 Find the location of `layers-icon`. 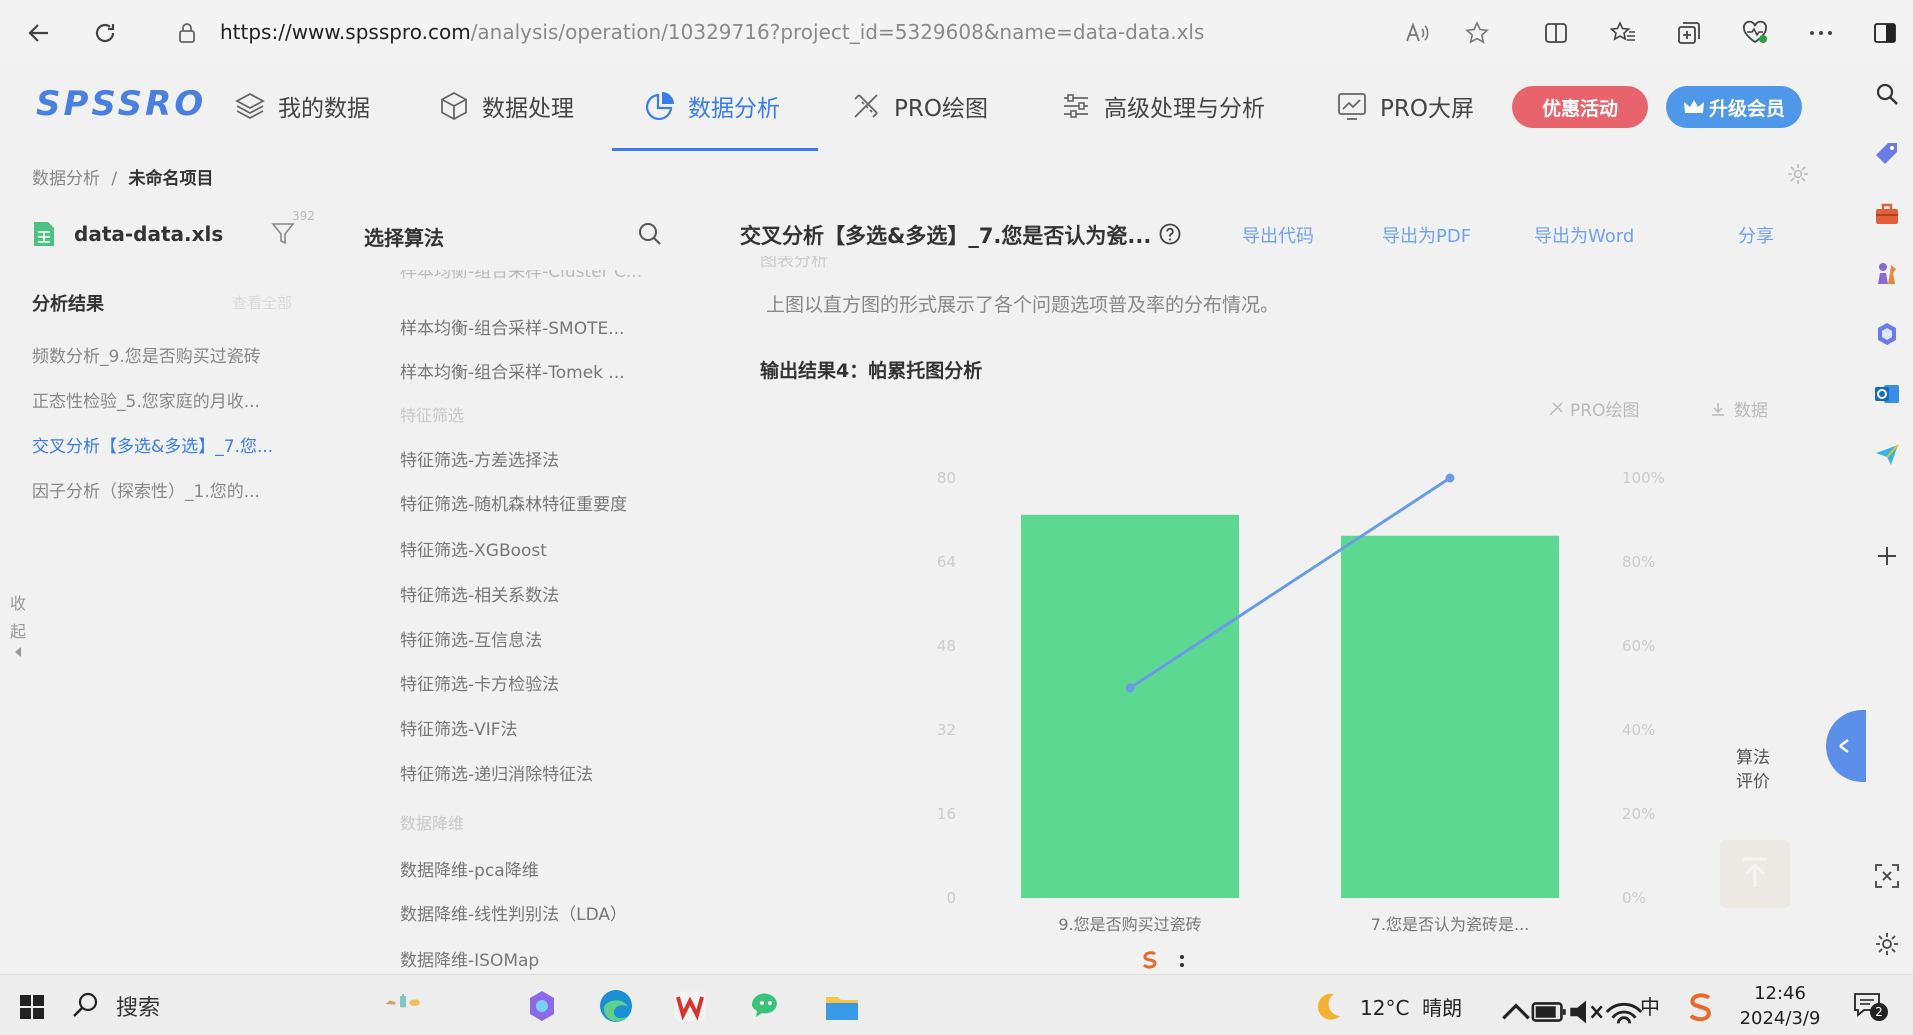

layers-icon is located at coordinates (250, 106).